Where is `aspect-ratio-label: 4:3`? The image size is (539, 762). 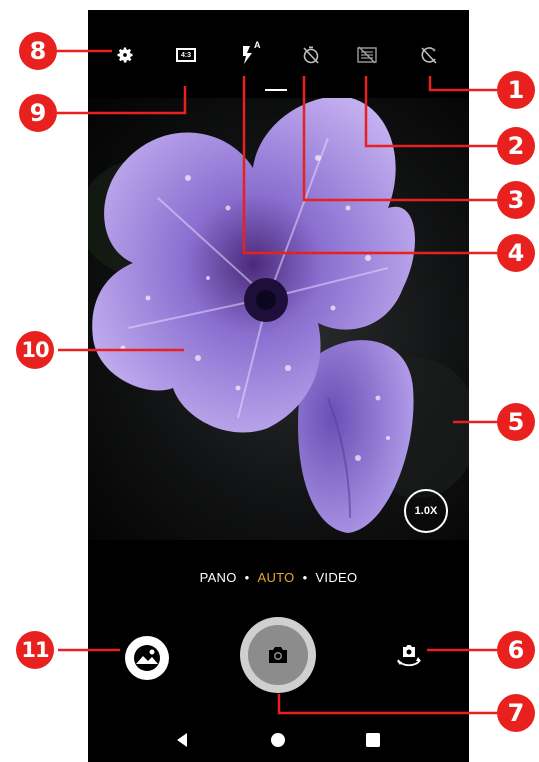 aspect-ratio-label: 4:3 is located at coordinates (186, 55).